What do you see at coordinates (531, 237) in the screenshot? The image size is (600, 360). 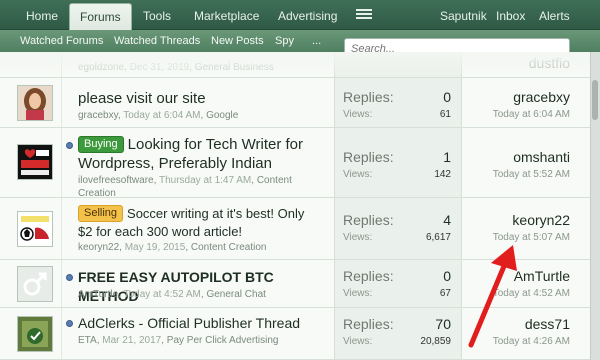 I see `last-post-time: Today at 5:07 AM` at bounding box center [531, 237].